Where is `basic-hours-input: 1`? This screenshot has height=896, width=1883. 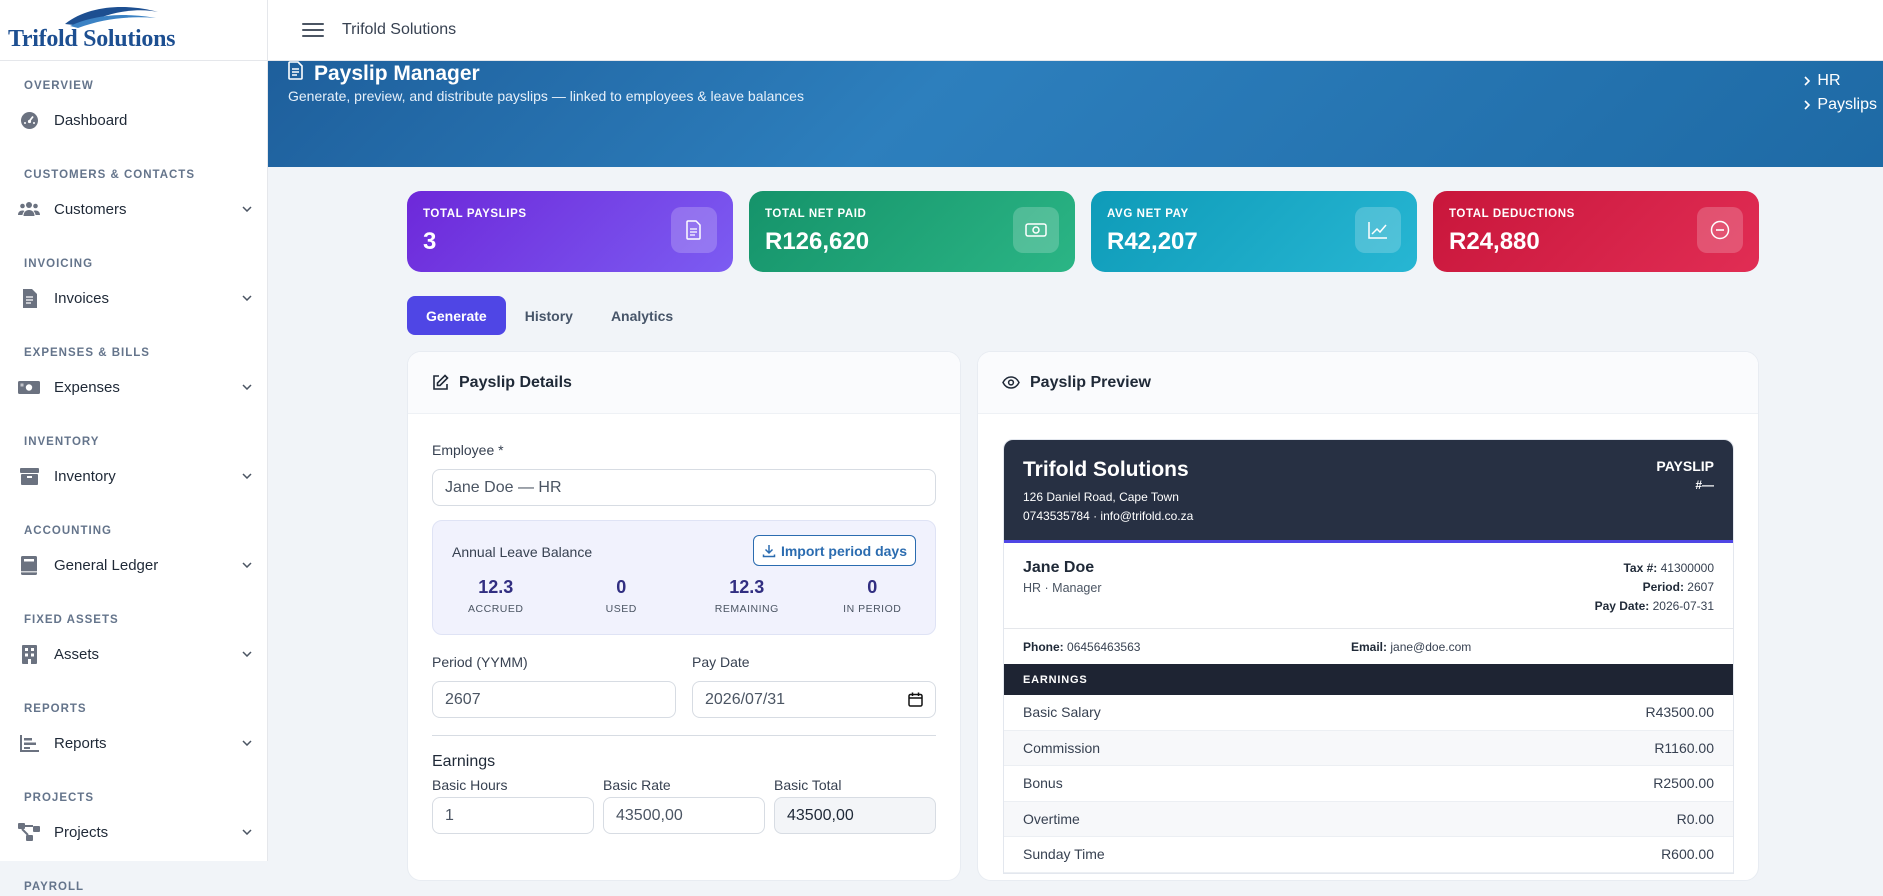 basic-hours-input: 1 is located at coordinates (513, 815).